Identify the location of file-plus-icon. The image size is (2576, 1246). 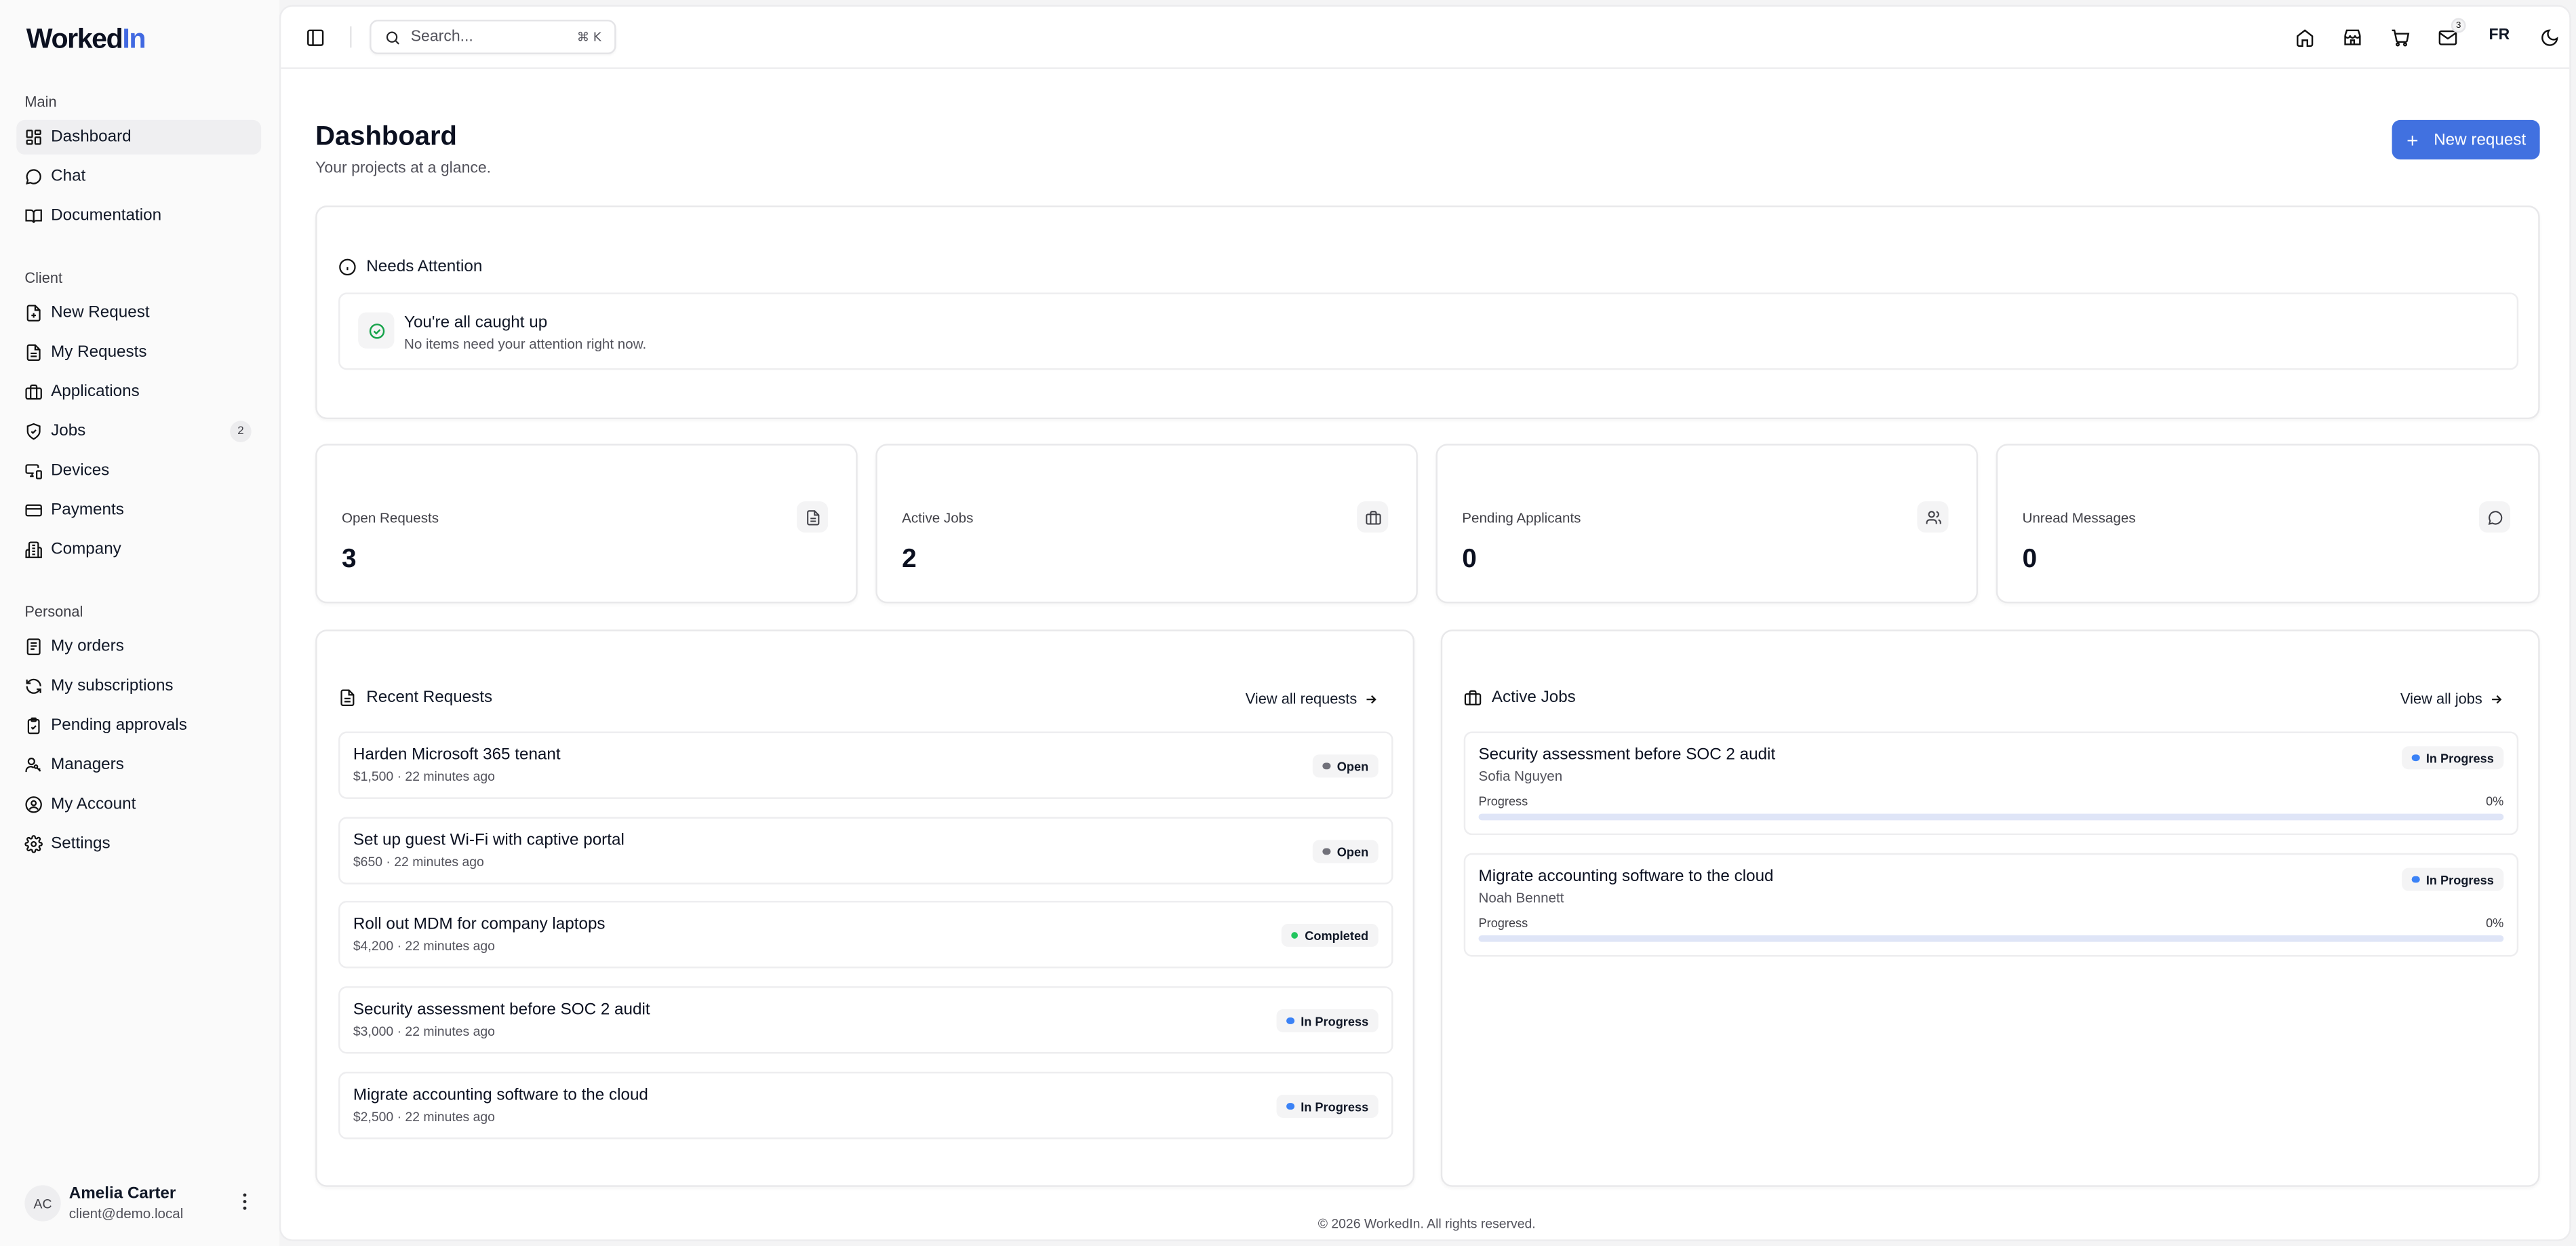
(33, 313).